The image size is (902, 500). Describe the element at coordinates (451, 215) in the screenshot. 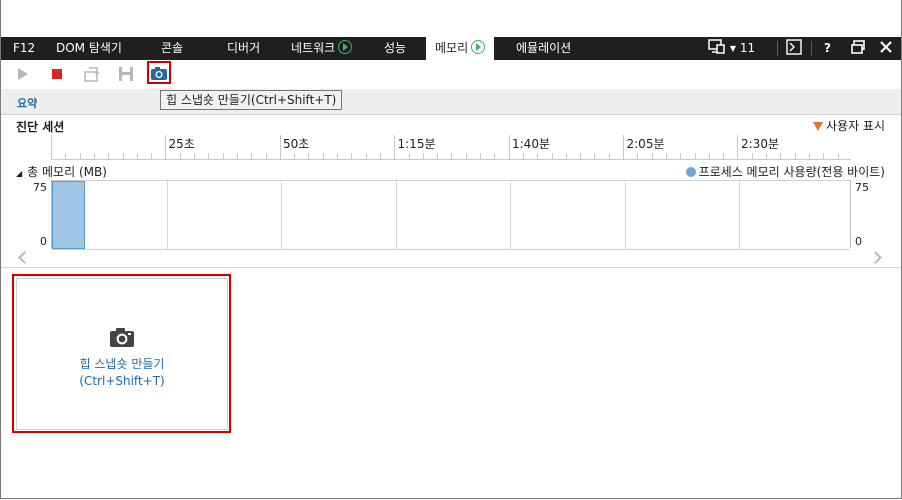

I see `memory-chart` at that location.